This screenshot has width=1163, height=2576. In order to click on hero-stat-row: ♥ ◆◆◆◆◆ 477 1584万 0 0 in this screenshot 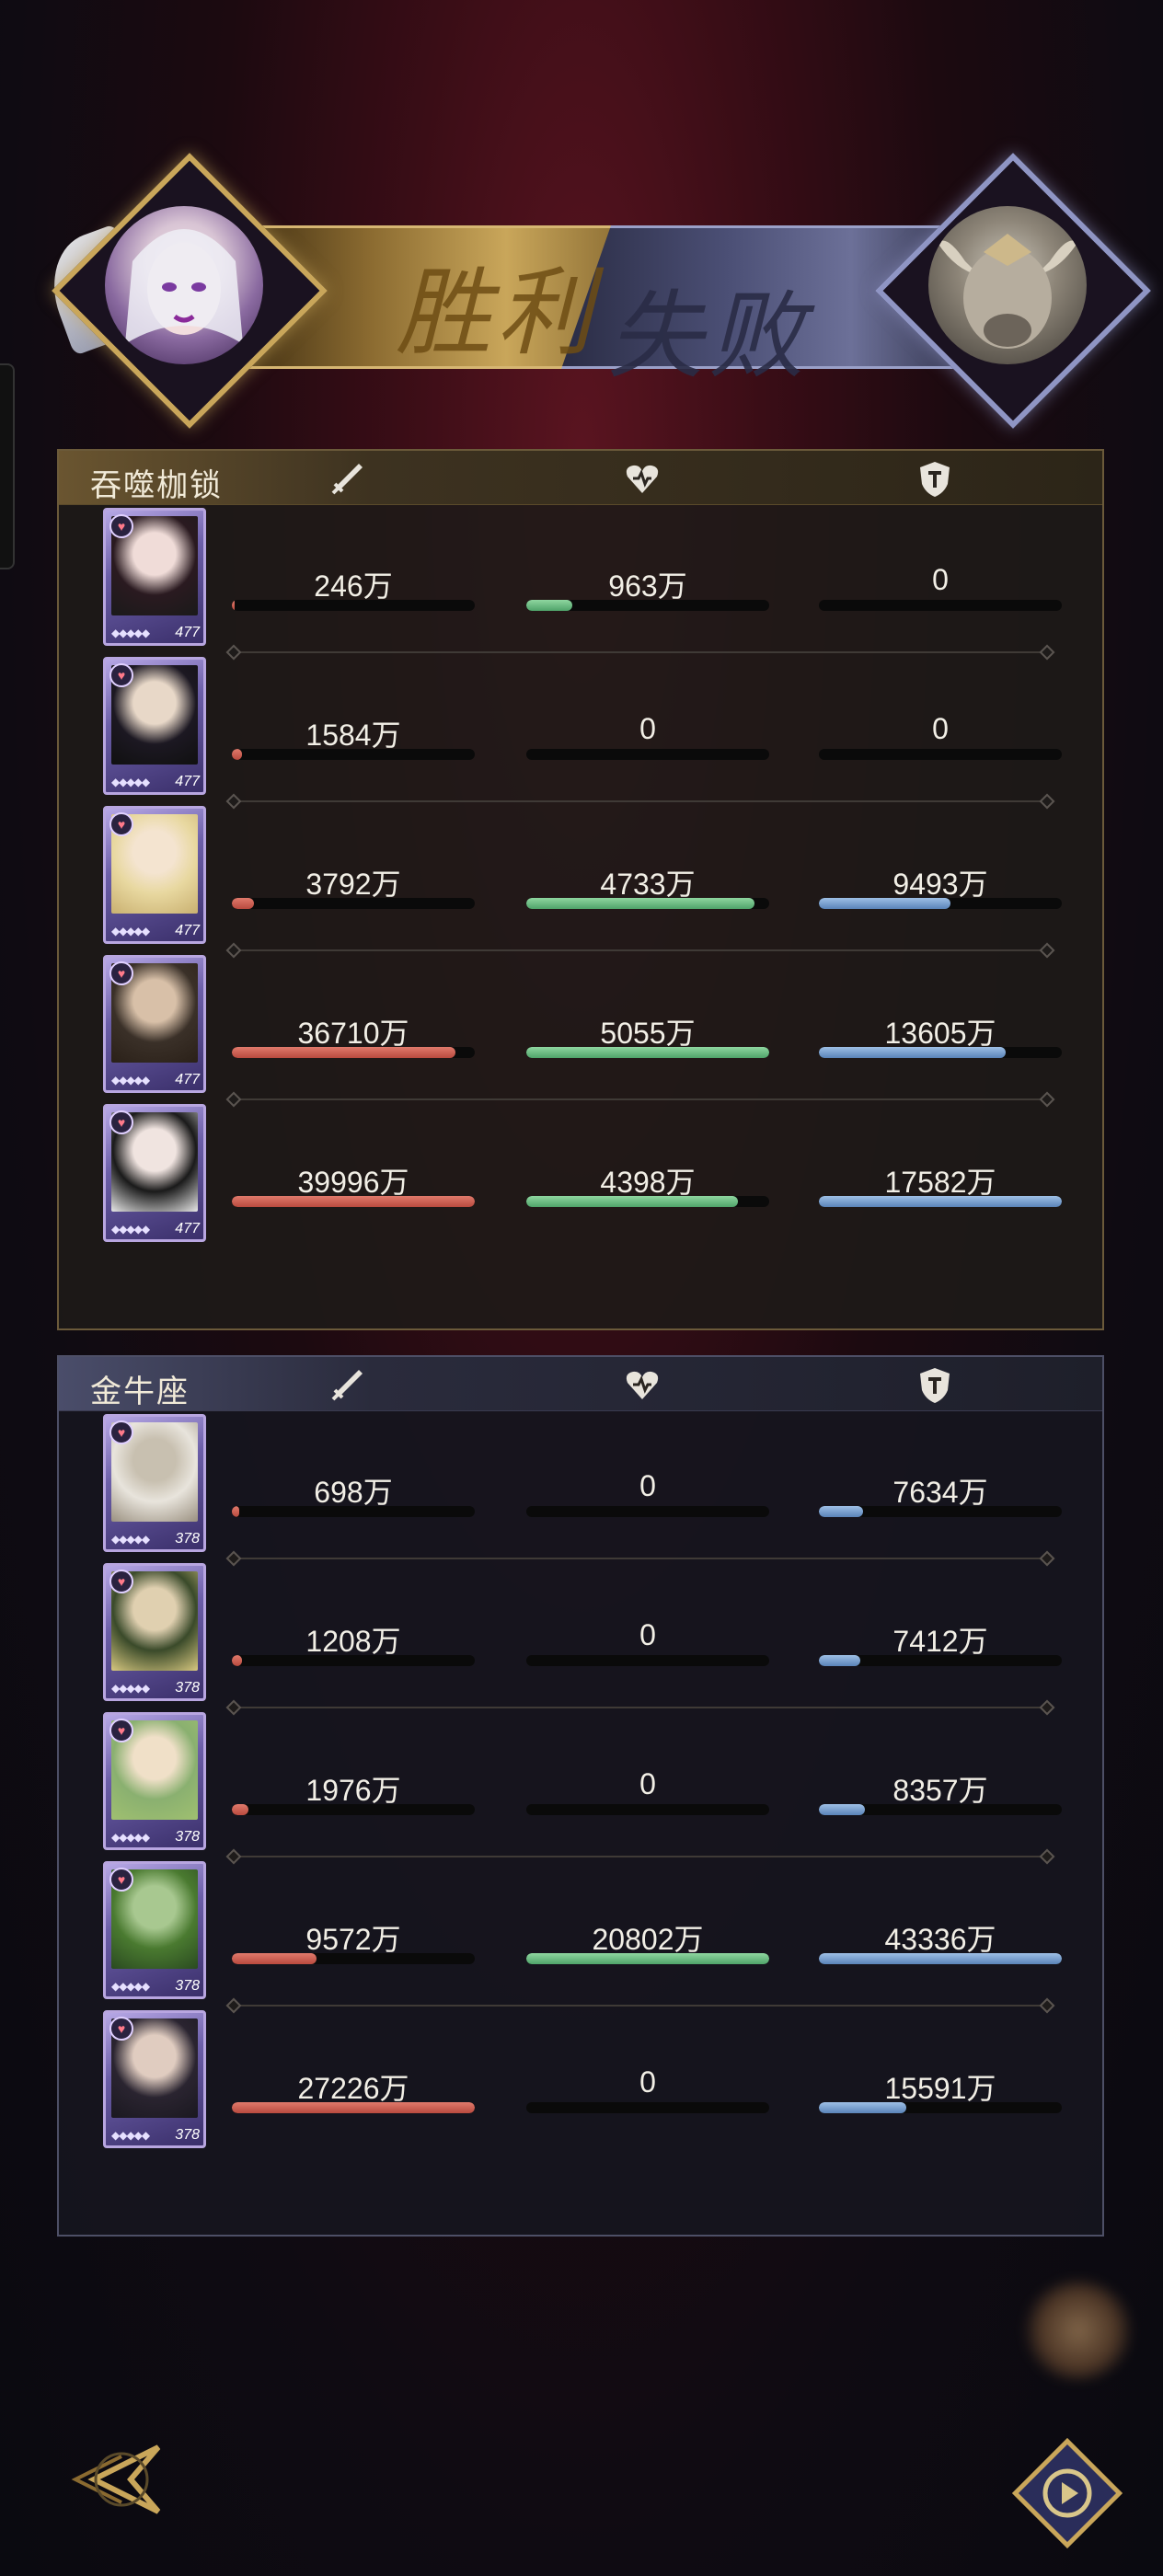, I will do `click(582, 731)`.